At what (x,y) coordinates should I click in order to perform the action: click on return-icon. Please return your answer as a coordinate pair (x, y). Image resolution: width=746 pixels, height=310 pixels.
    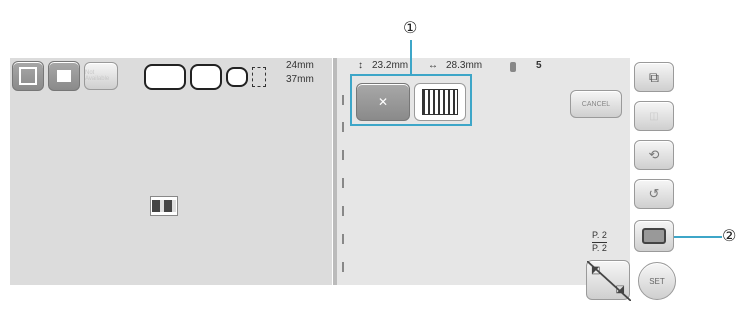
    Looking at the image, I should click on (64, 76).